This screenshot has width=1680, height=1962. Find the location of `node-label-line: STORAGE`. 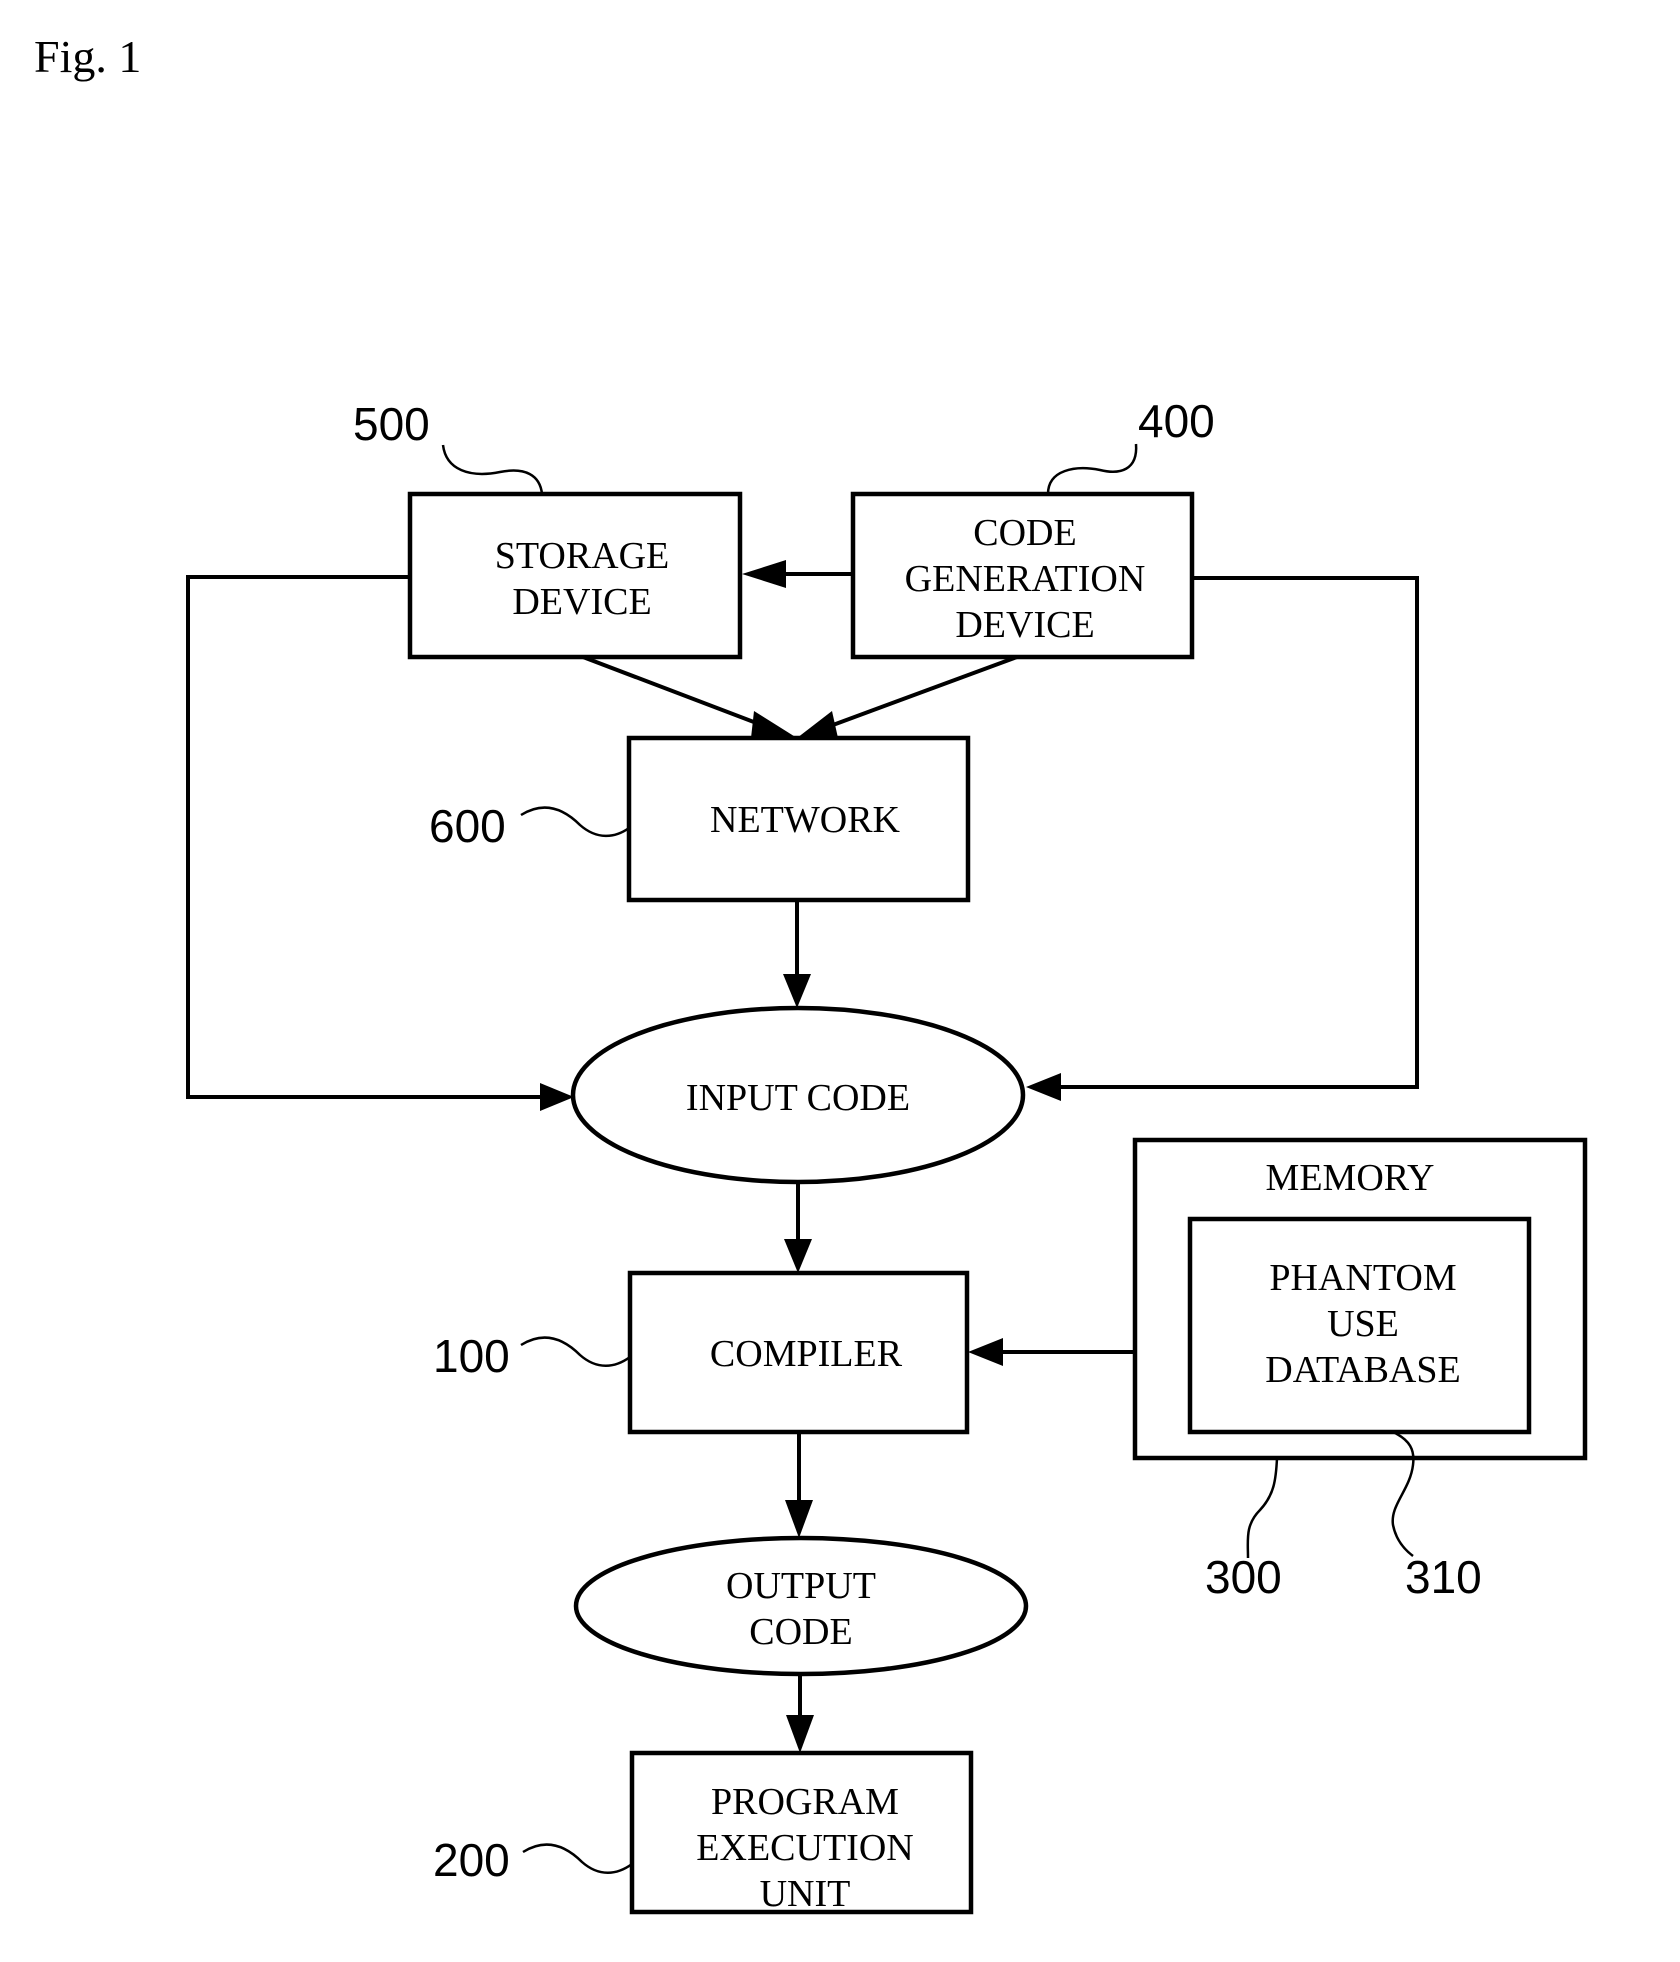

node-label-line: STORAGE is located at coordinates (582, 556).